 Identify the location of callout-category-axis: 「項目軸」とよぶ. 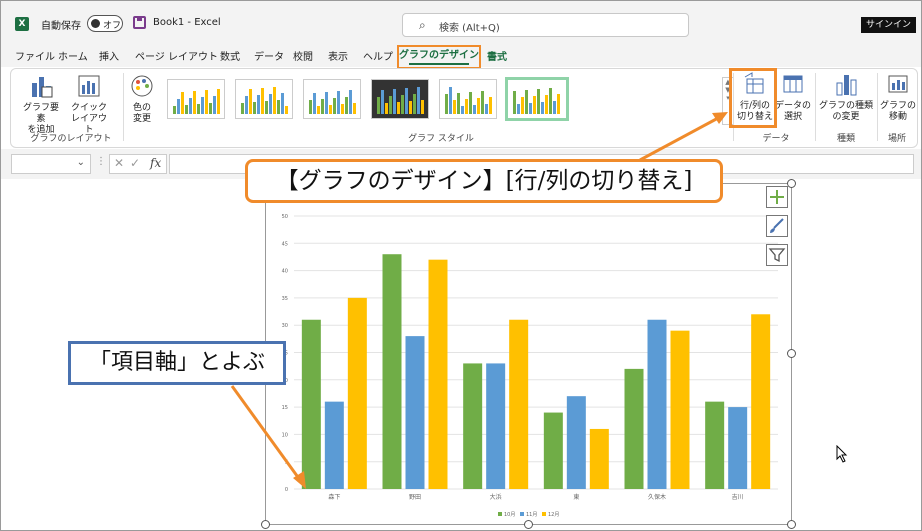
(177, 363).